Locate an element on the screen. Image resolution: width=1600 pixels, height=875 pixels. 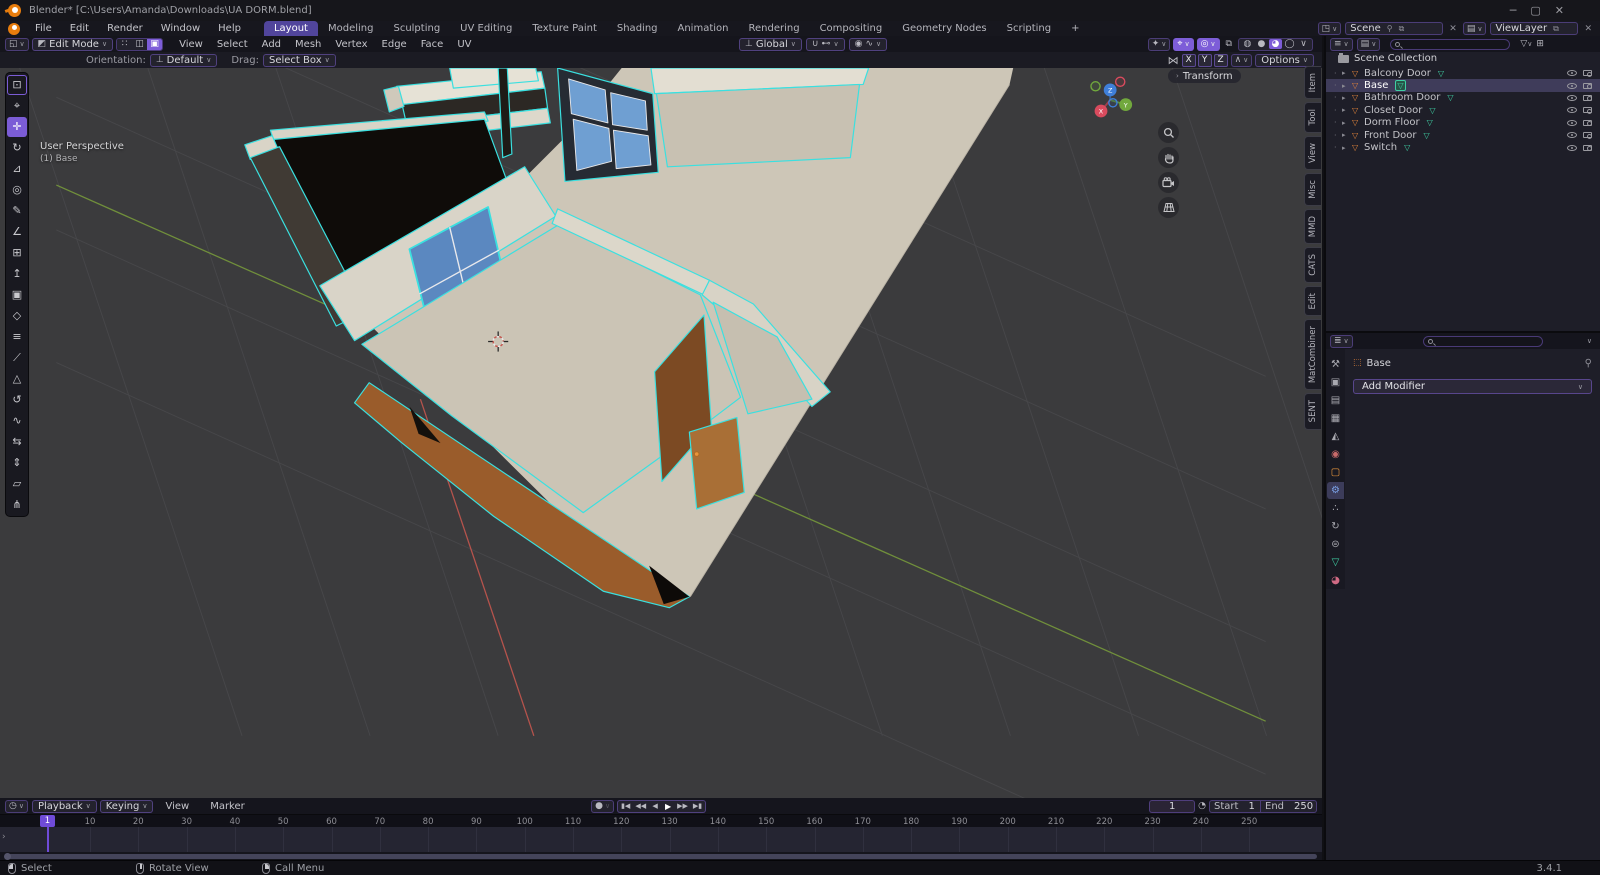
timeline-editor-type-button: ◷ ∨ is located at coordinates (16, 806).